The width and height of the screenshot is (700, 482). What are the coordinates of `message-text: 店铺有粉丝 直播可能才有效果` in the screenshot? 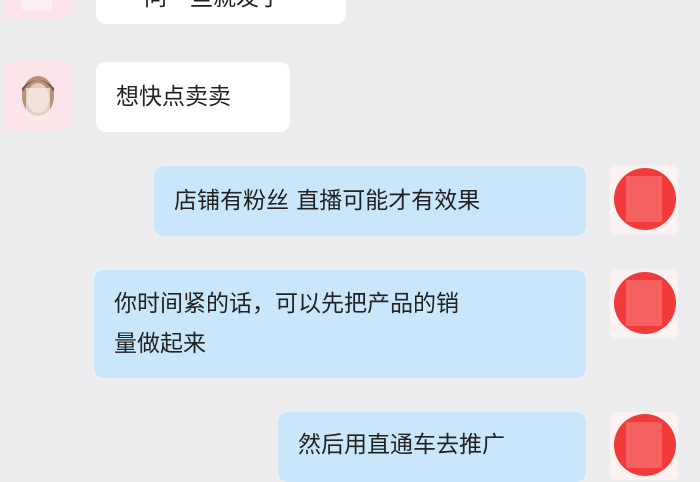 It's located at (327, 201).